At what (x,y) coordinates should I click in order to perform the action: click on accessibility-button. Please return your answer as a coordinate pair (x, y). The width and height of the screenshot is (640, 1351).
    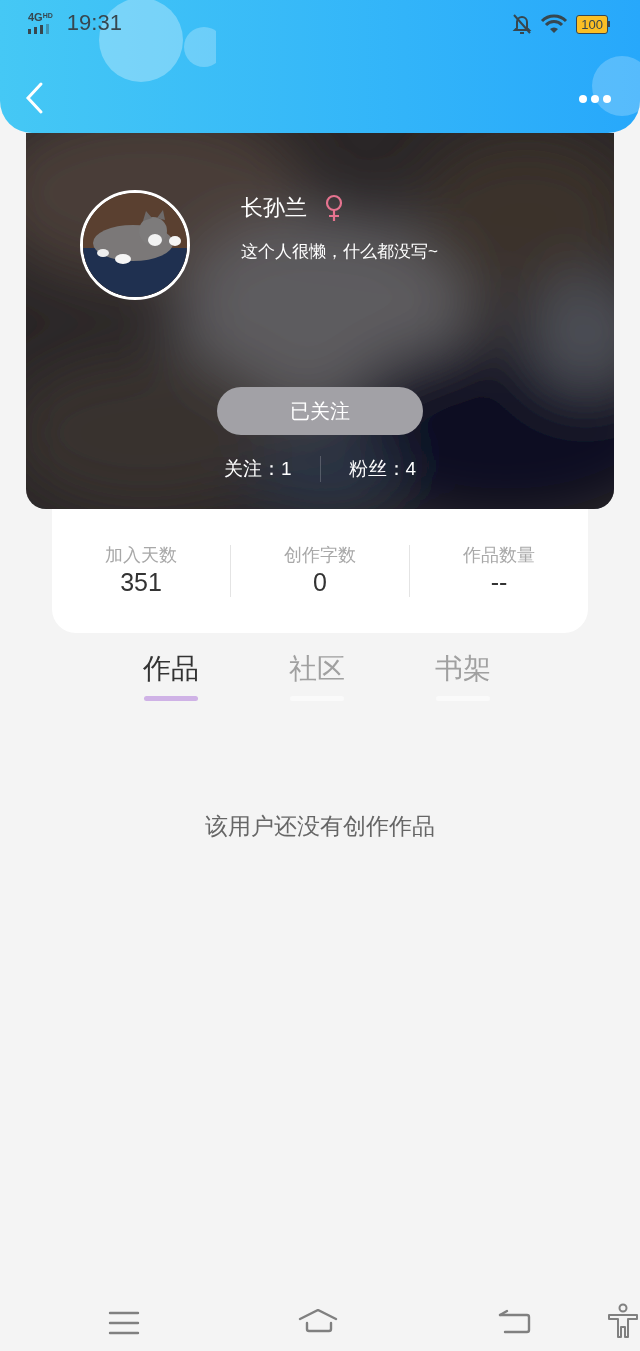
    Looking at the image, I should click on (623, 1322).